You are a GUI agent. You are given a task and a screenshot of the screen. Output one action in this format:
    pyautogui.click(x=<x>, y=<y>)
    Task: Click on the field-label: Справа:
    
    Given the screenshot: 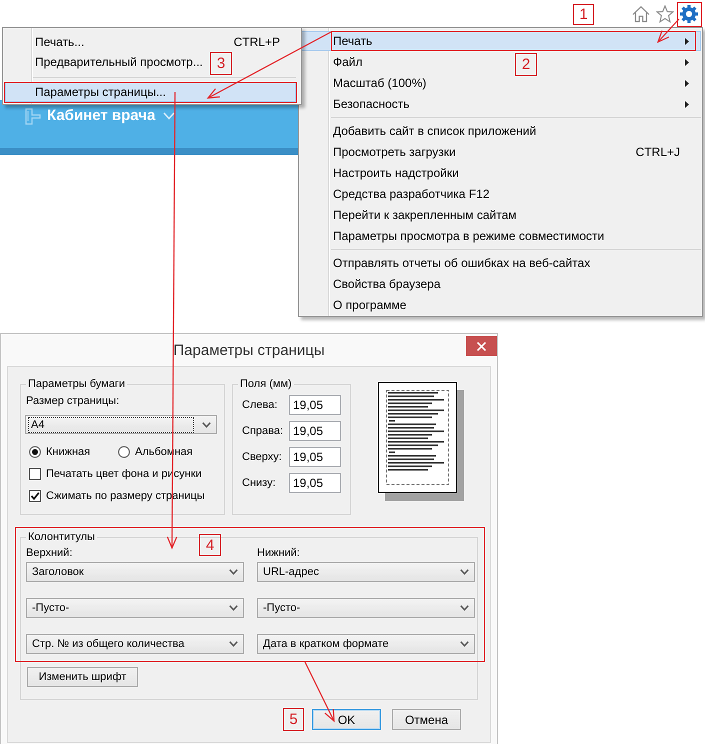 What is the action you would take?
    pyautogui.click(x=262, y=431)
    